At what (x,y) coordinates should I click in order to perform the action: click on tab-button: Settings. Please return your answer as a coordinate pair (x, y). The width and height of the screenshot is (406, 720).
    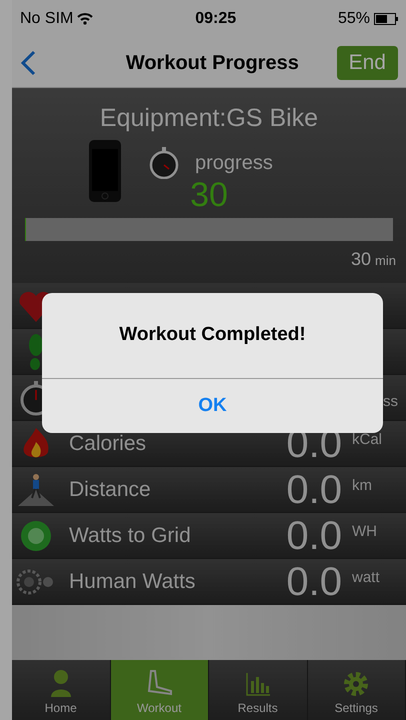
    Looking at the image, I should click on (357, 690).